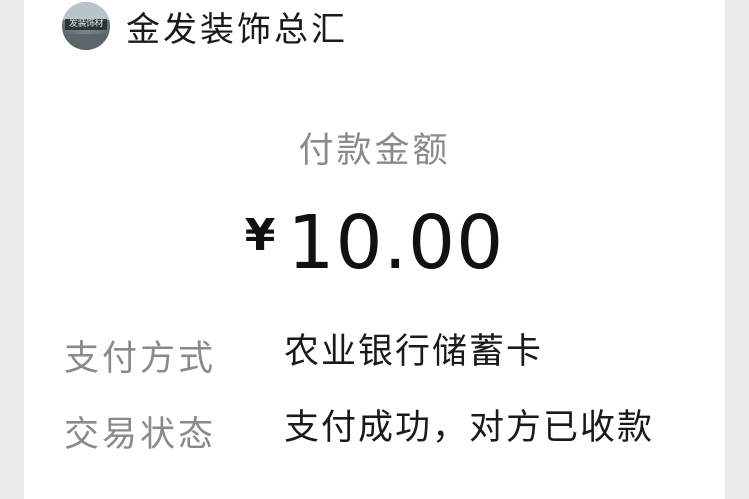  I want to click on detail-row-payment-method: 支付方式 农业银行储蓄卡, so click(384, 355).